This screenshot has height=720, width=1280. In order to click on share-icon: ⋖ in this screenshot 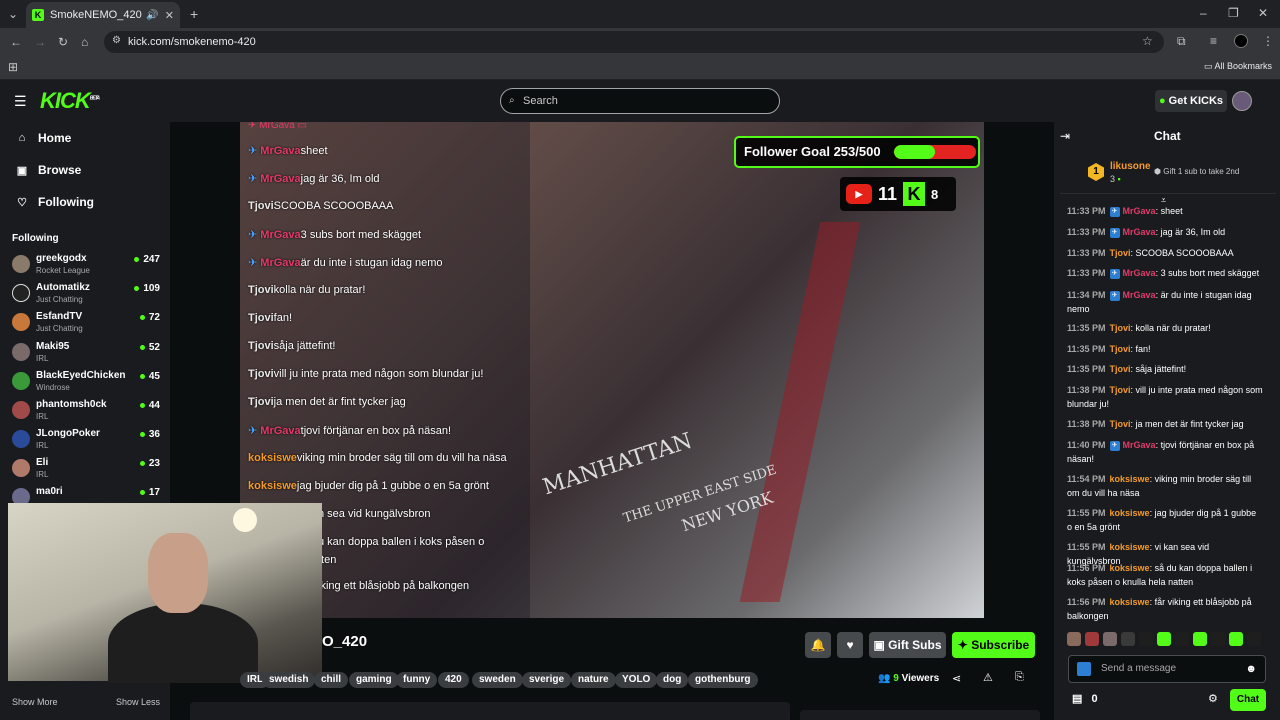, I will do `click(956, 678)`.